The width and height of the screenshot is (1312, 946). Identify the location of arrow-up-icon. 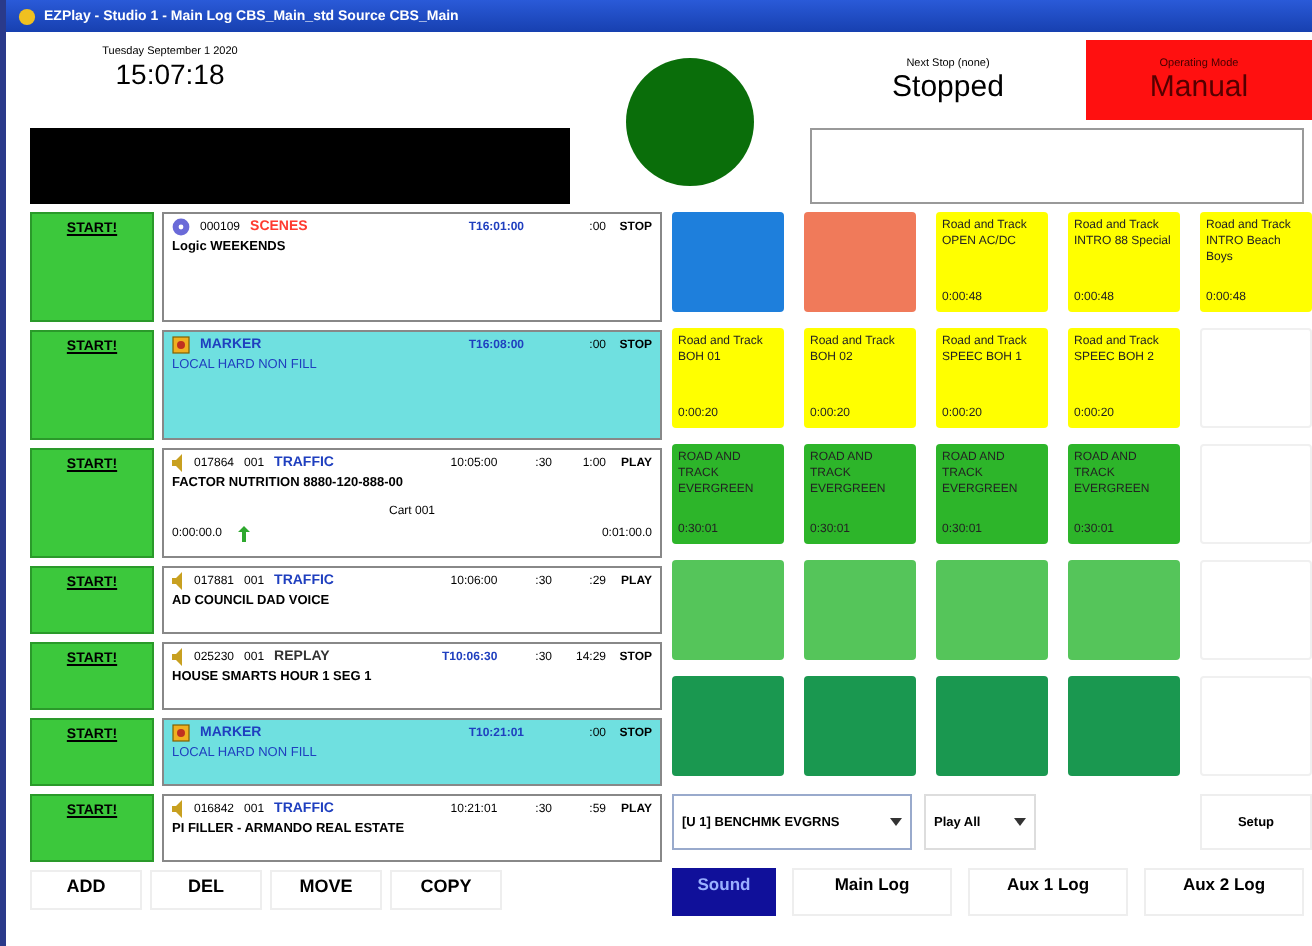
(244, 534).